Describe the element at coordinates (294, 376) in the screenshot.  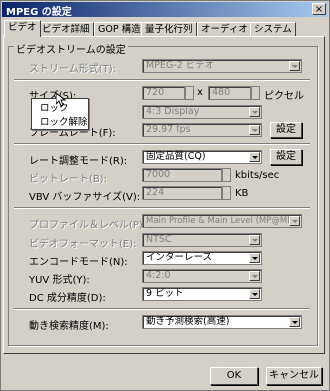
I see `cancel-button: キャンセル` at that location.